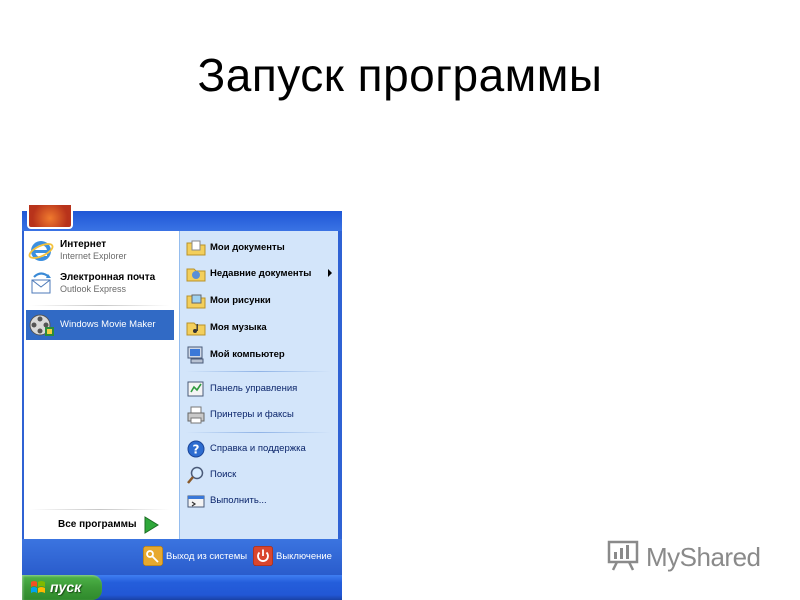  I want to click on my-computer-icon, so click(195, 355).